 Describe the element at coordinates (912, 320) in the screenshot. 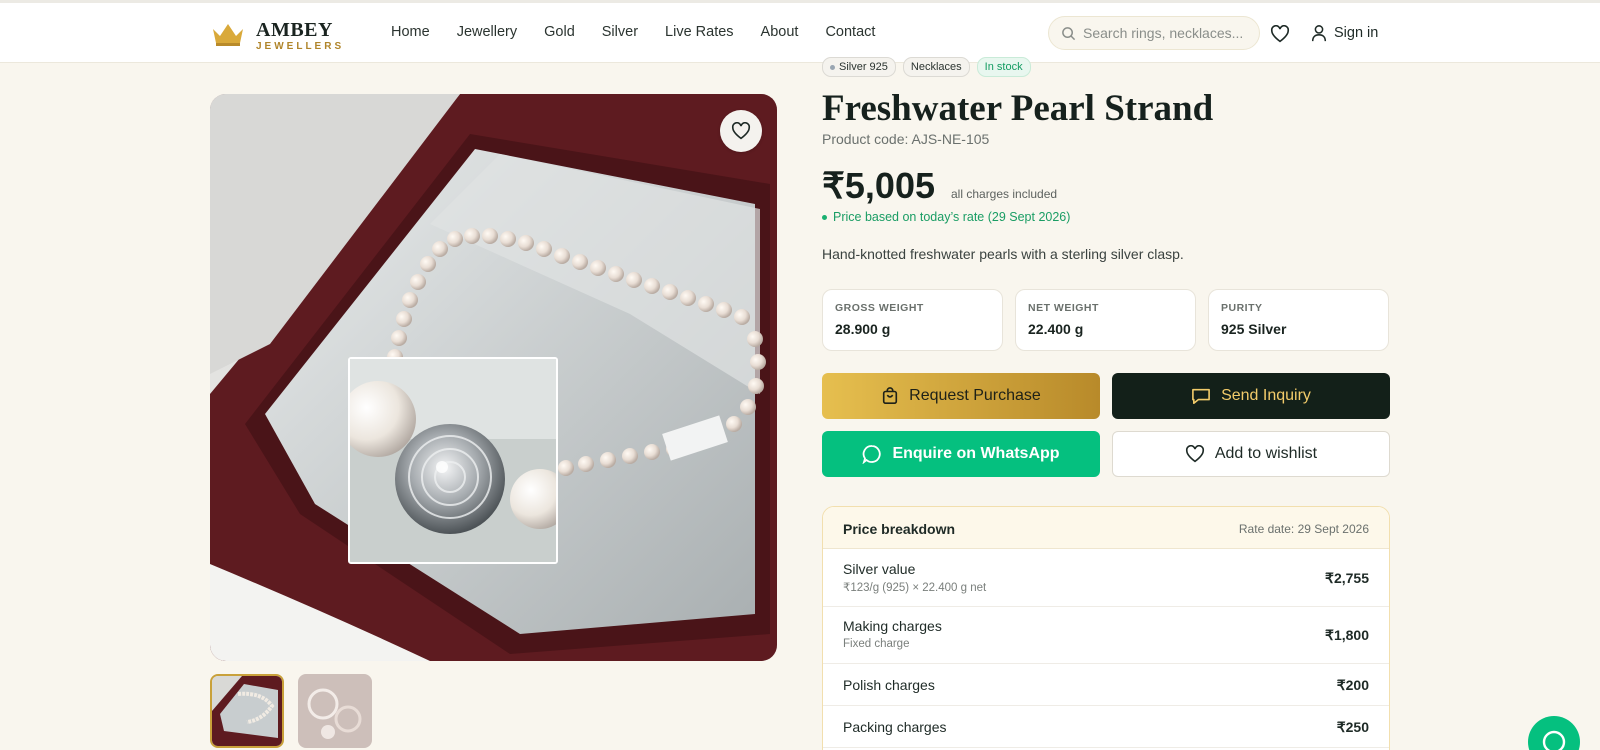

I see `spec-gross-weight: GROSS WEIGHT 28.900 g` at that location.